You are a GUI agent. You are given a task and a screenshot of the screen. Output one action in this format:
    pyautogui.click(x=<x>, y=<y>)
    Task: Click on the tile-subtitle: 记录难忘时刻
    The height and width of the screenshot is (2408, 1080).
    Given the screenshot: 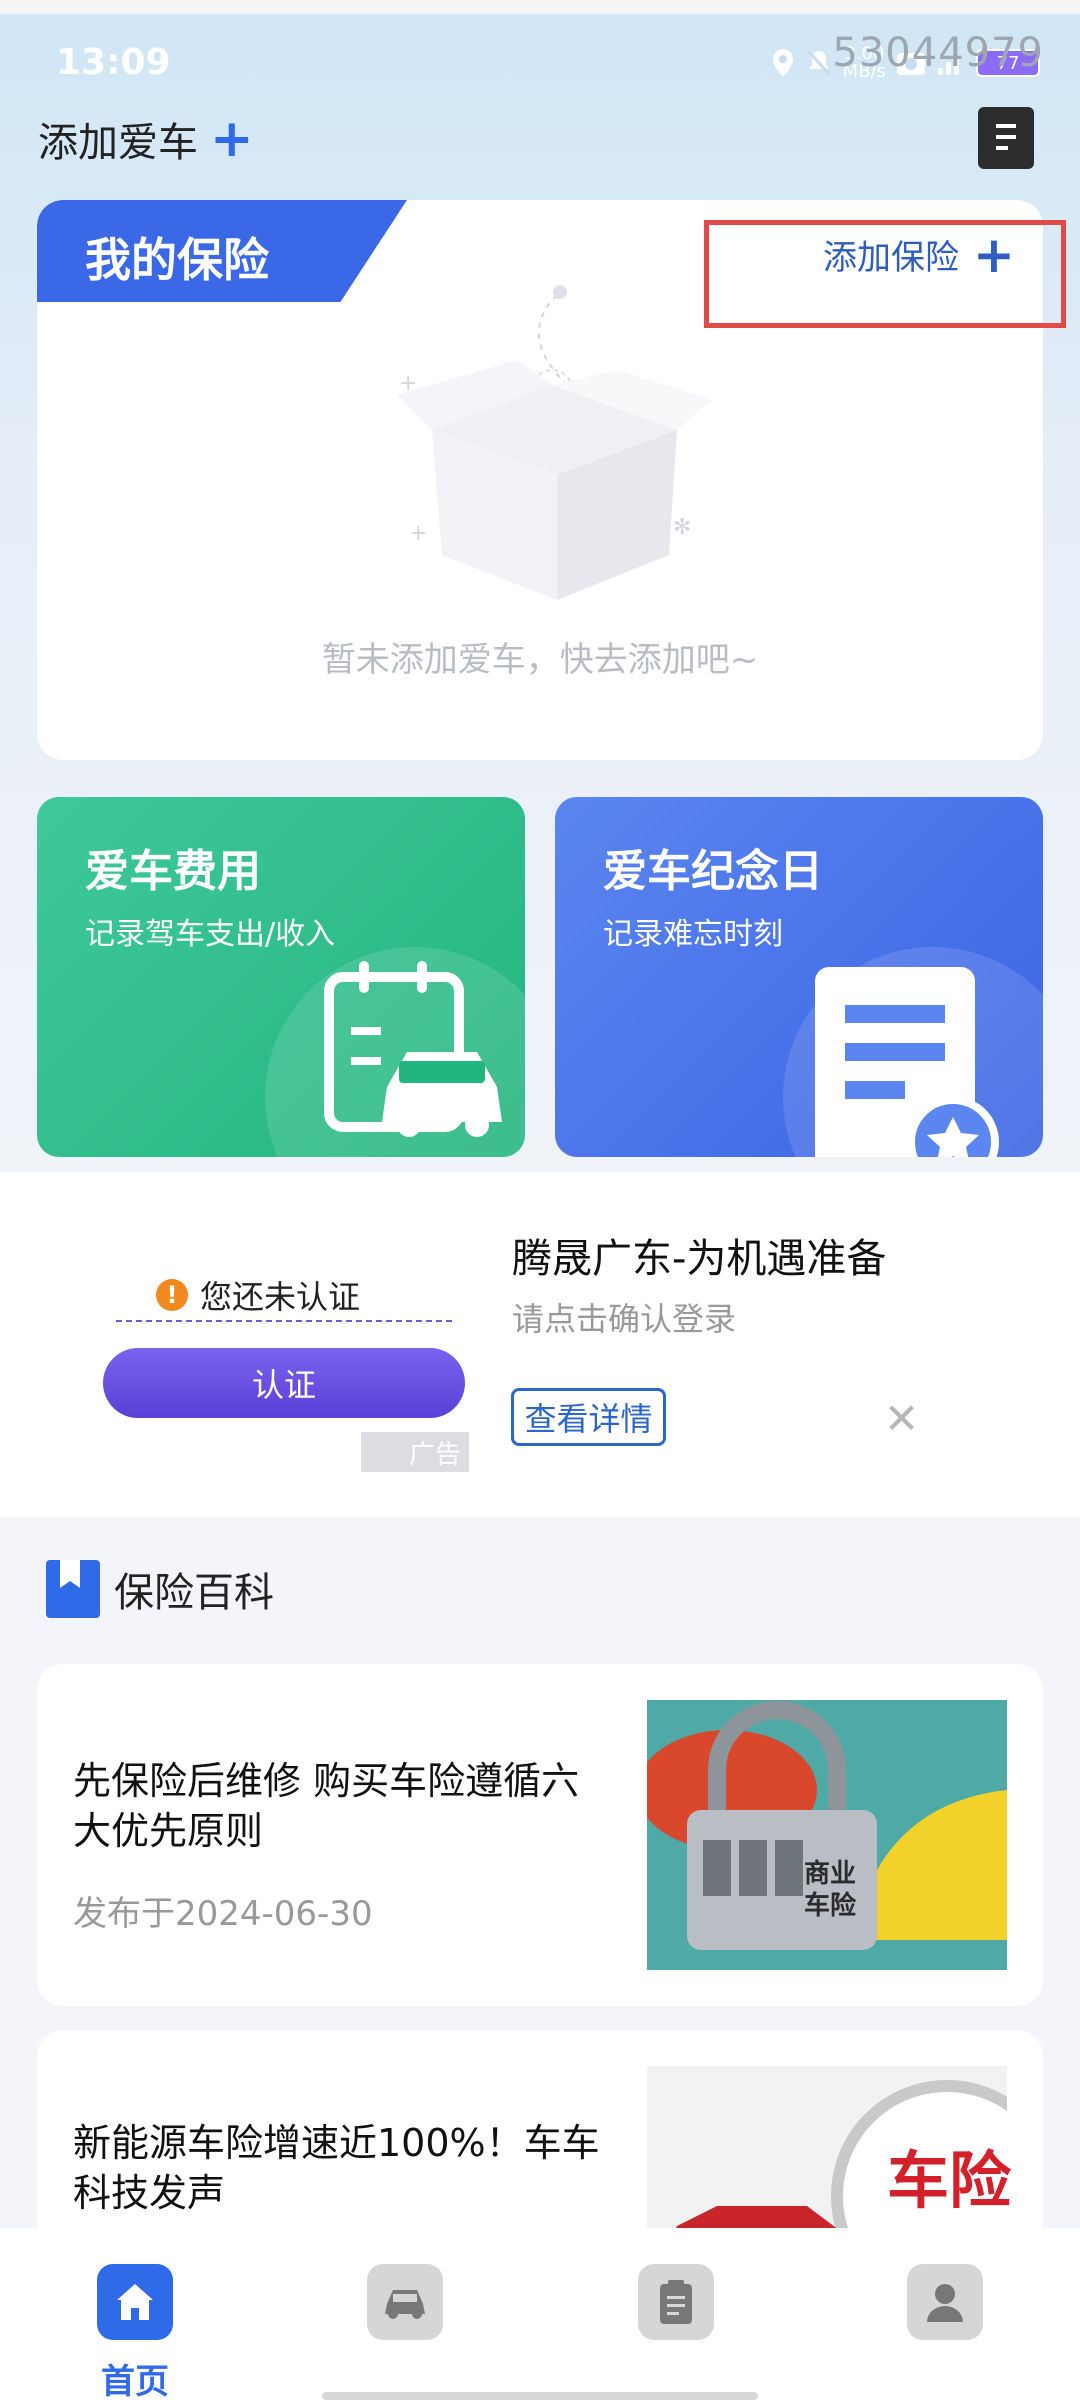 What is the action you would take?
    pyautogui.click(x=693, y=934)
    